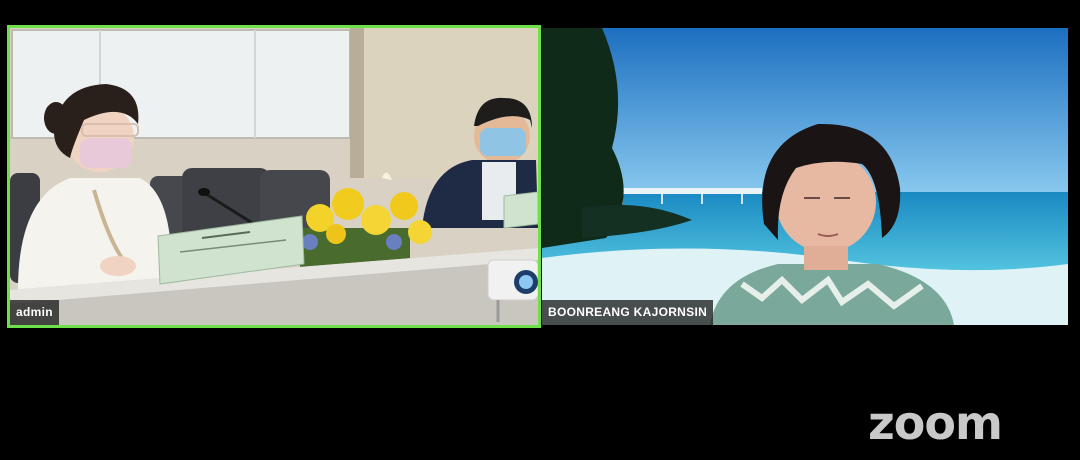  Describe the element at coordinates (628, 312) in the screenshot. I see `participant-name-tag: BOONREANG KAJORNSIN` at that location.